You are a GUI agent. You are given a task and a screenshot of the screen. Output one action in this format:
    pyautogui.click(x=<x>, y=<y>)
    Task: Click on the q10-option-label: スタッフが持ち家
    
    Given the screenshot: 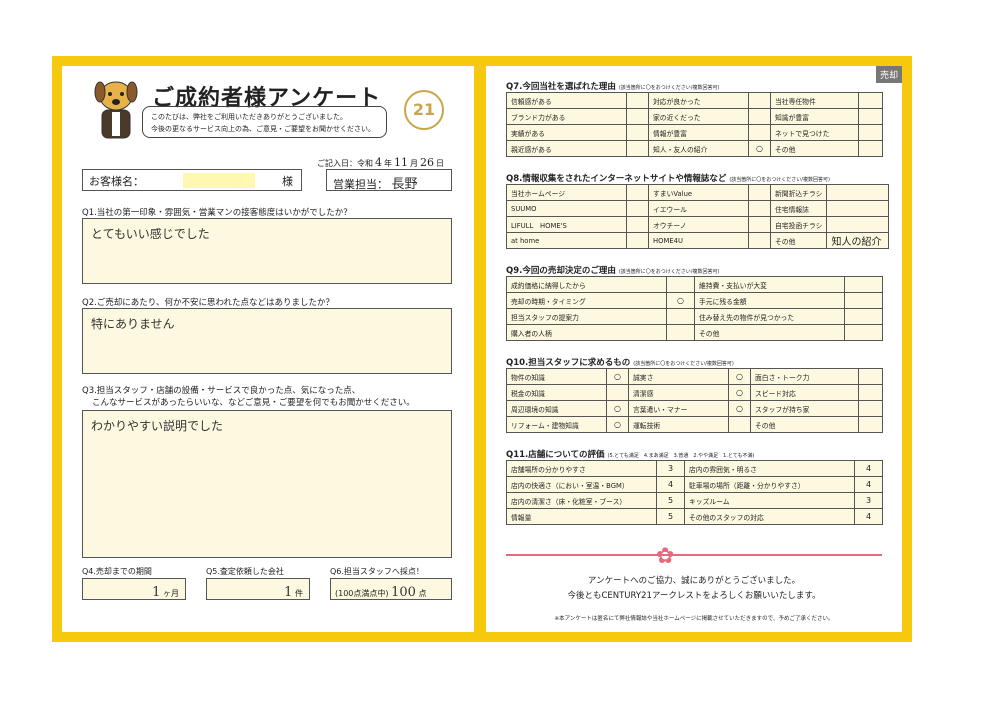 What is the action you would take?
    pyautogui.click(x=804, y=408)
    